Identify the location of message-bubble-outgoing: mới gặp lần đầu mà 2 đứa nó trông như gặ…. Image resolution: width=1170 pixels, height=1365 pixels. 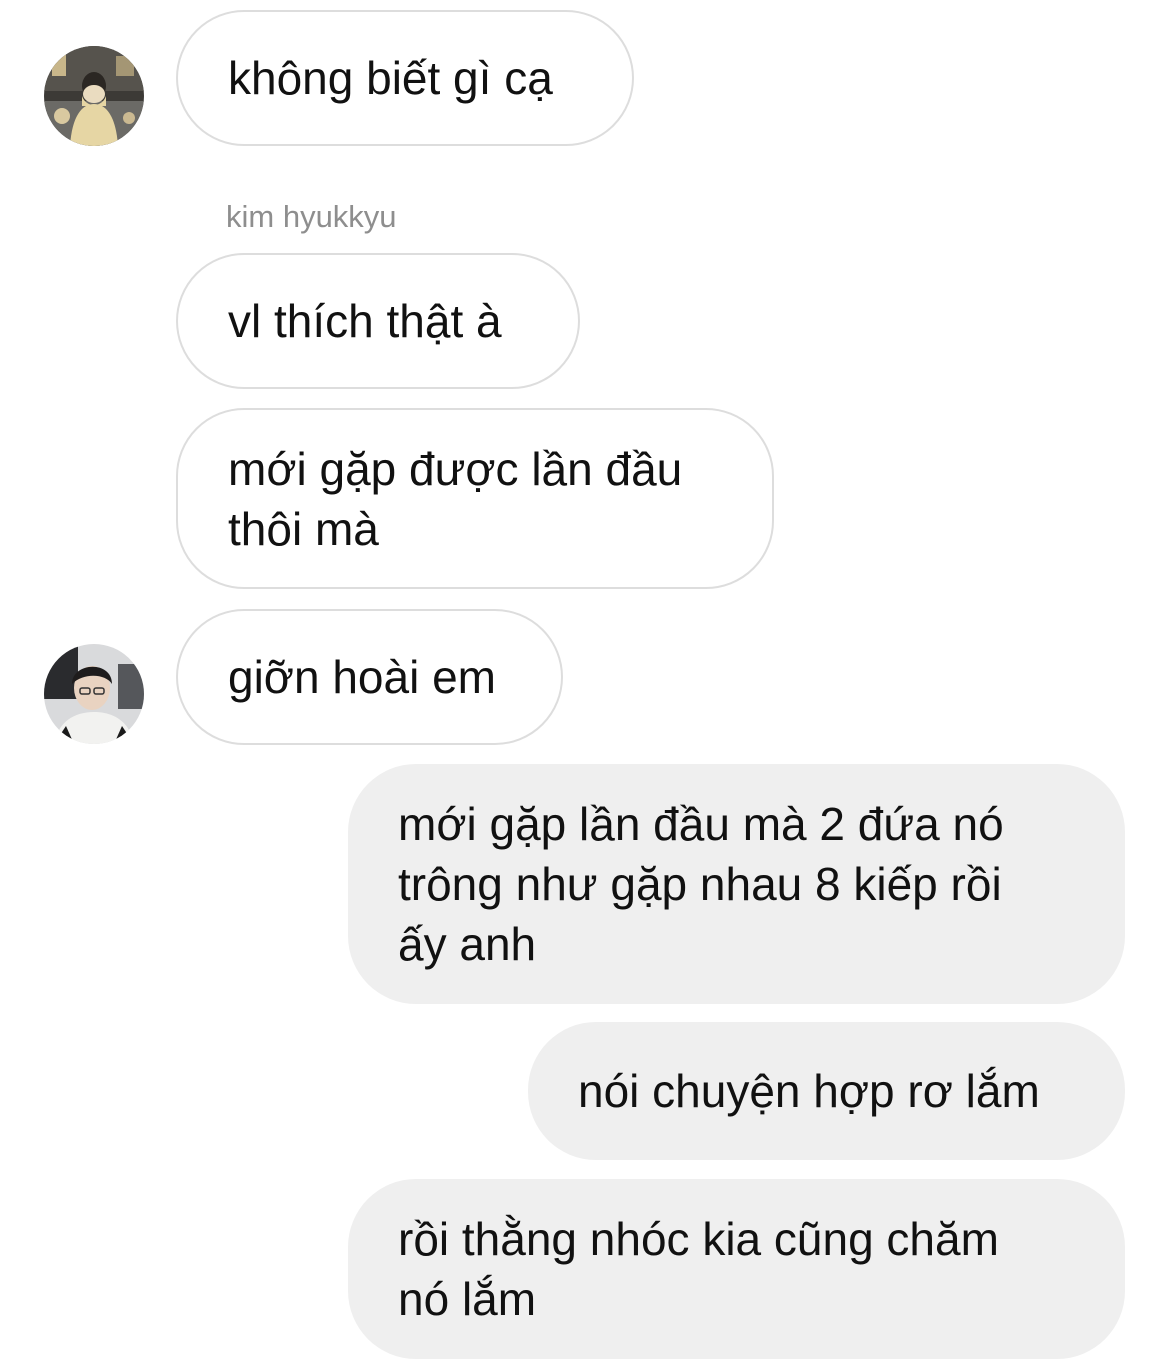
(736, 884).